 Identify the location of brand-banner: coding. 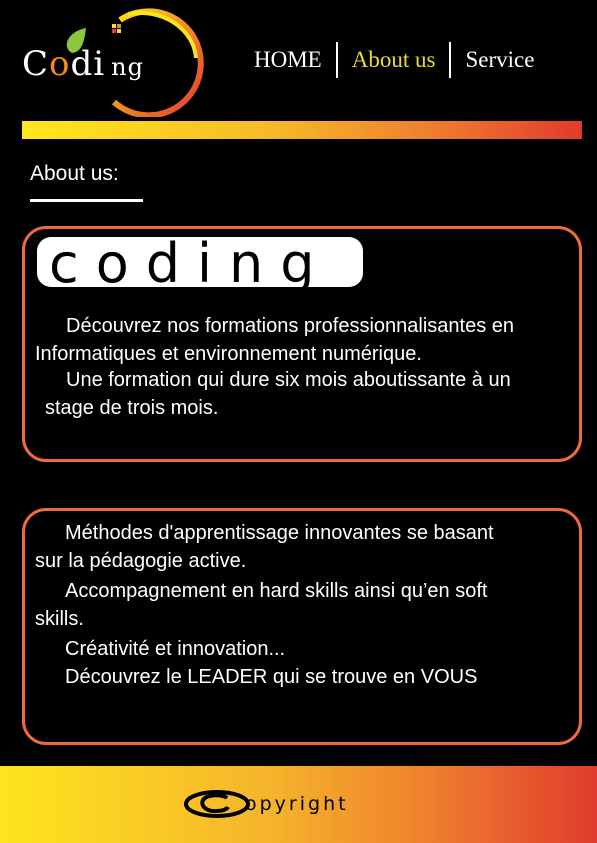
(200, 263).